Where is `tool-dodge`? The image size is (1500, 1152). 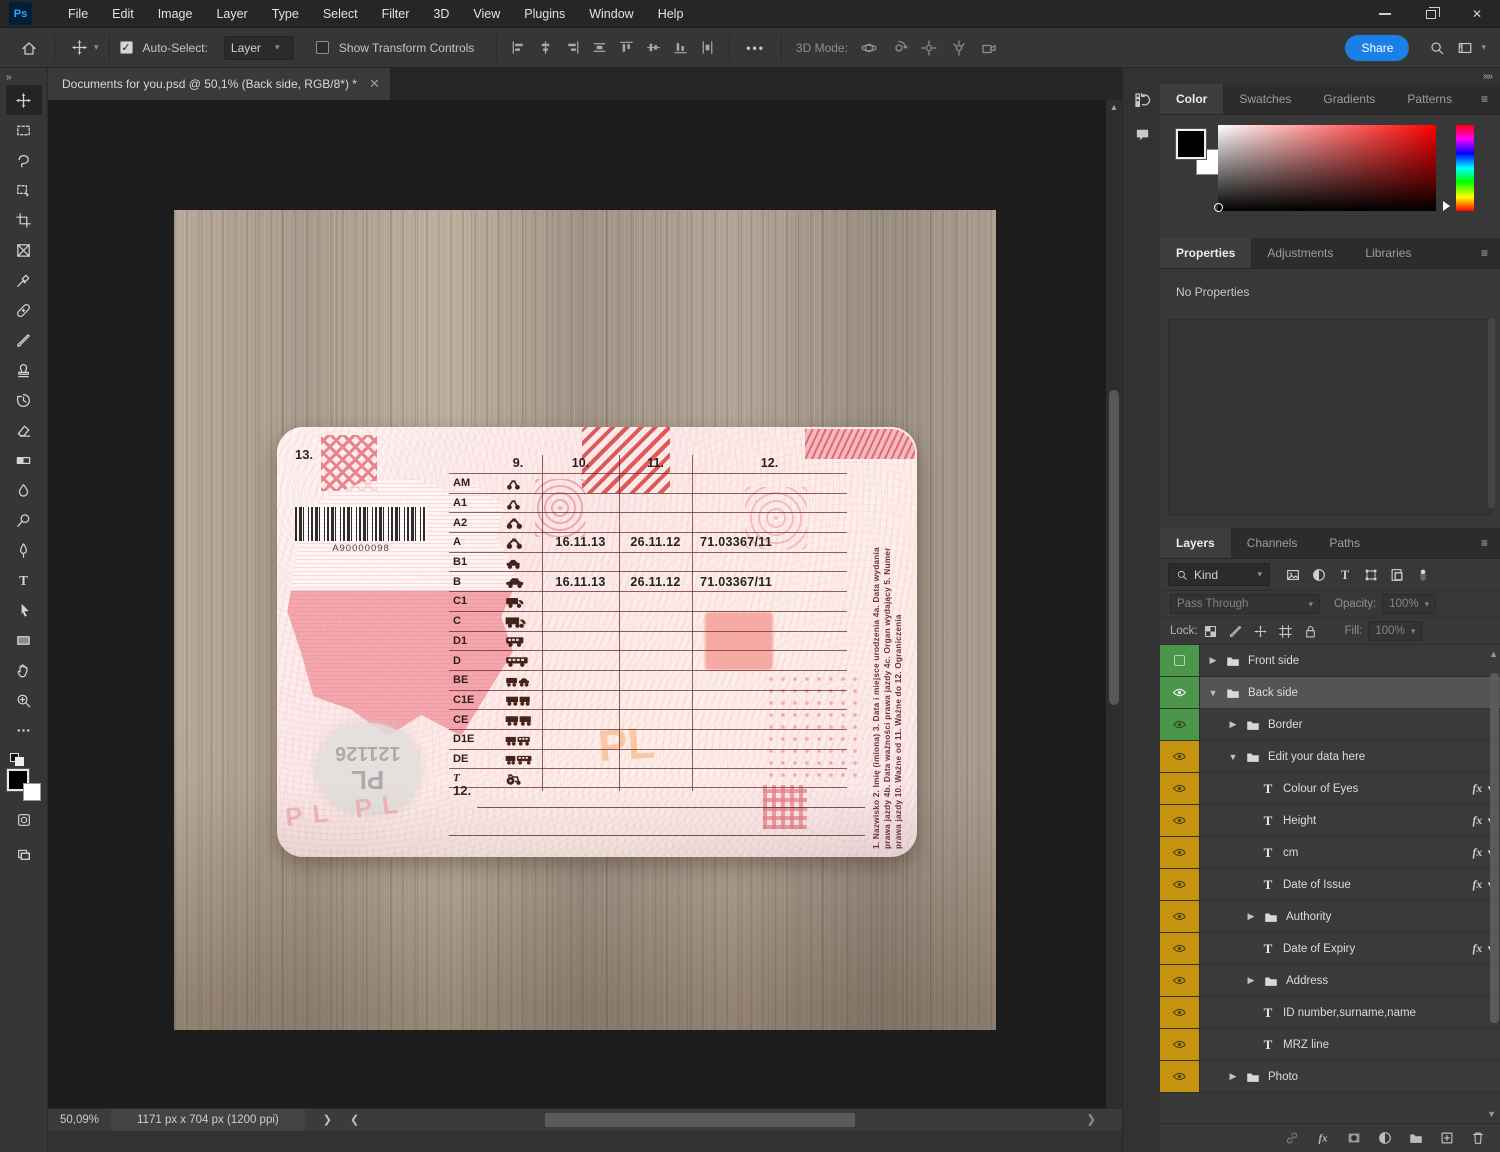 tool-dodge is located at coordinates (24, 520).